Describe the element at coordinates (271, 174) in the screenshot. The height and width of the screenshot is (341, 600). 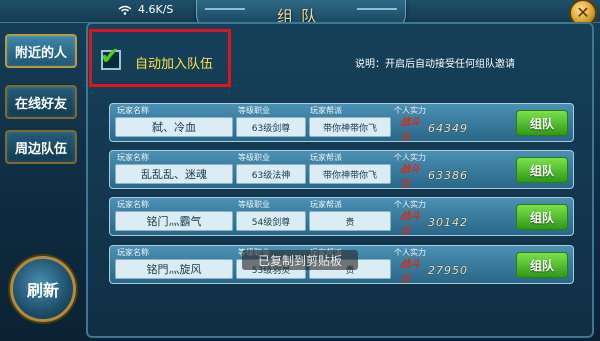
I see `player-level: 63级法神` at that location.